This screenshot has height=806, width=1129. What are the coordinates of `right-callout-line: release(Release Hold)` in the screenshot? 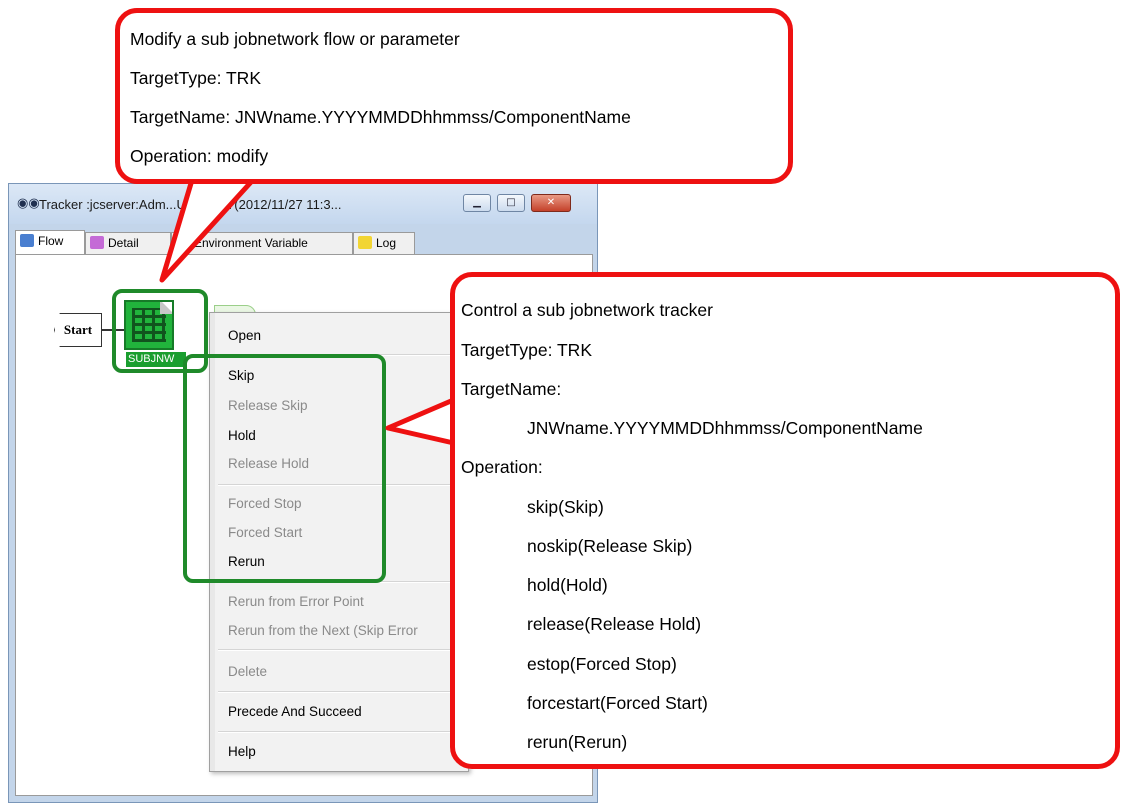 It's located at (614, 624).